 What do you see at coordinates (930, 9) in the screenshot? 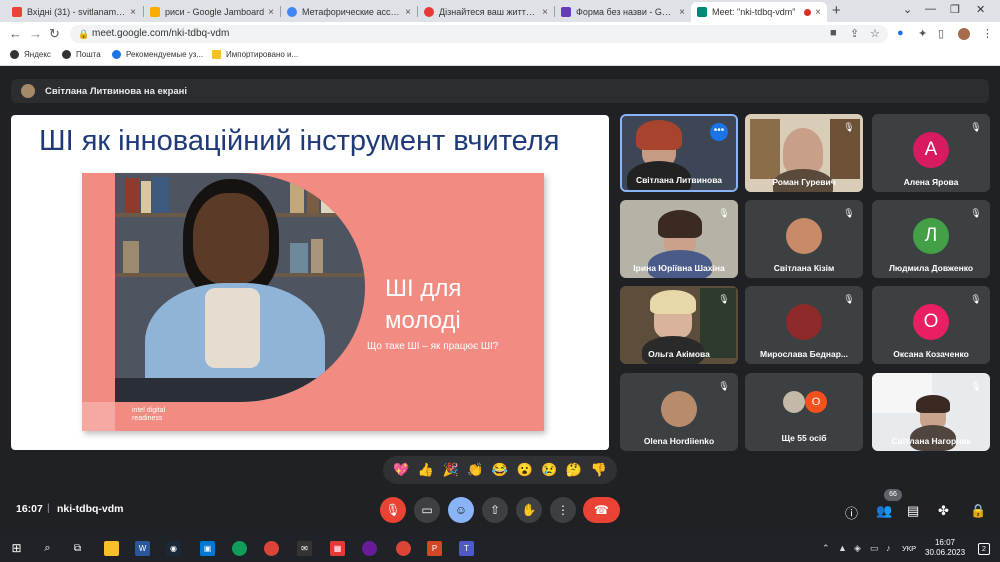
I see `minimize-icon: —` at bounding box center [930, 9].